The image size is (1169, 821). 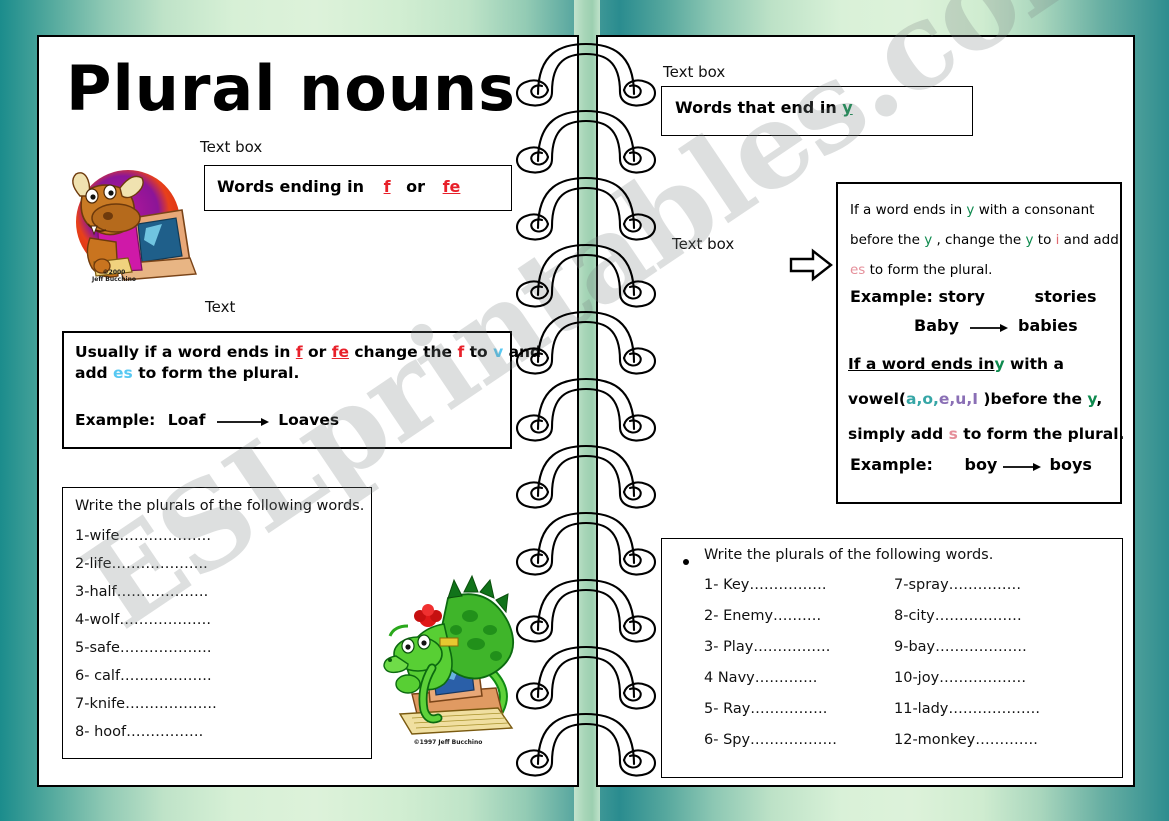 I want to click on right-exercise-item: 12-monkey…………., so click(x=966, y=740).